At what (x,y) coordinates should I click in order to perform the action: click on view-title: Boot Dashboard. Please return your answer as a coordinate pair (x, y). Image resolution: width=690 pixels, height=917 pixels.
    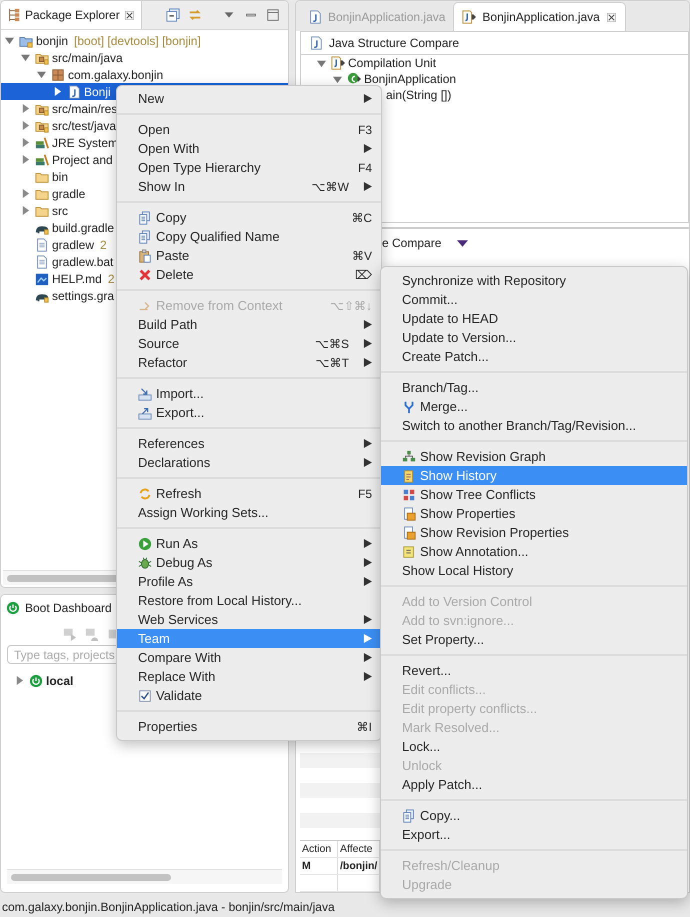
    Looking at the image, I should click on (68, 608).